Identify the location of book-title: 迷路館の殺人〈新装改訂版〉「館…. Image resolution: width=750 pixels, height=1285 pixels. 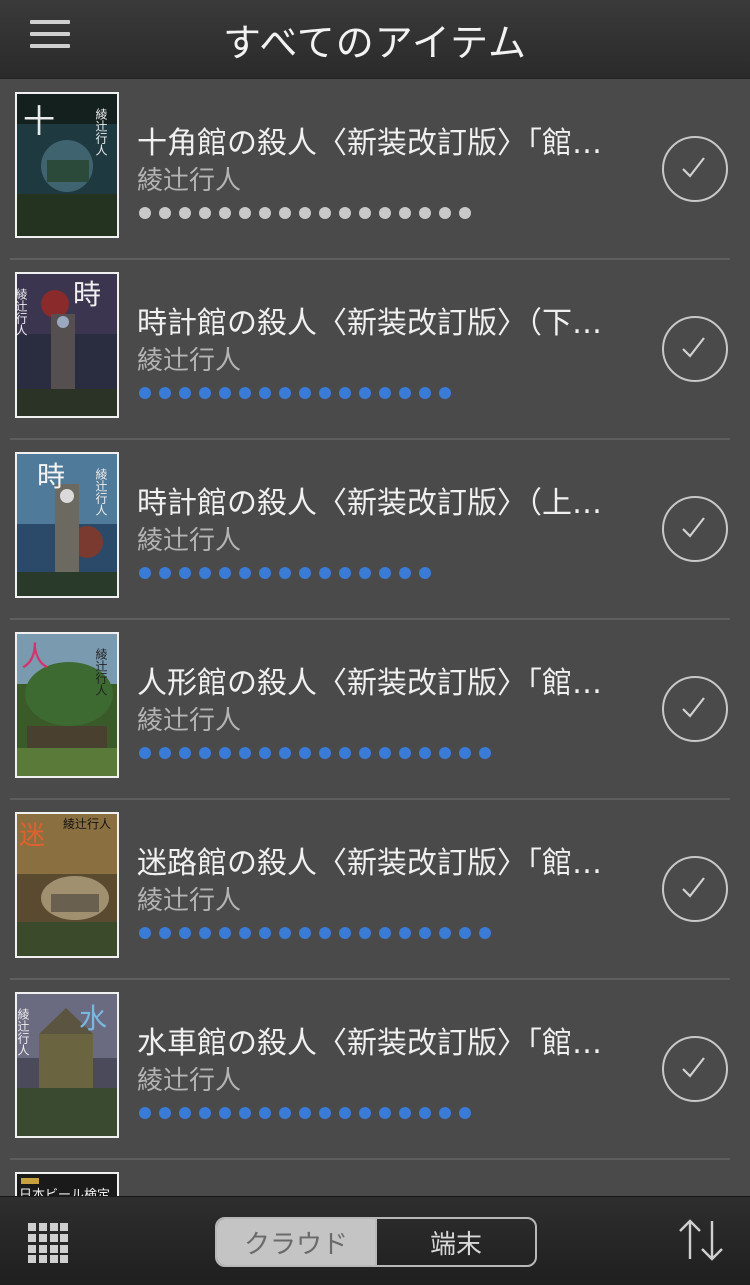
(369, 863).